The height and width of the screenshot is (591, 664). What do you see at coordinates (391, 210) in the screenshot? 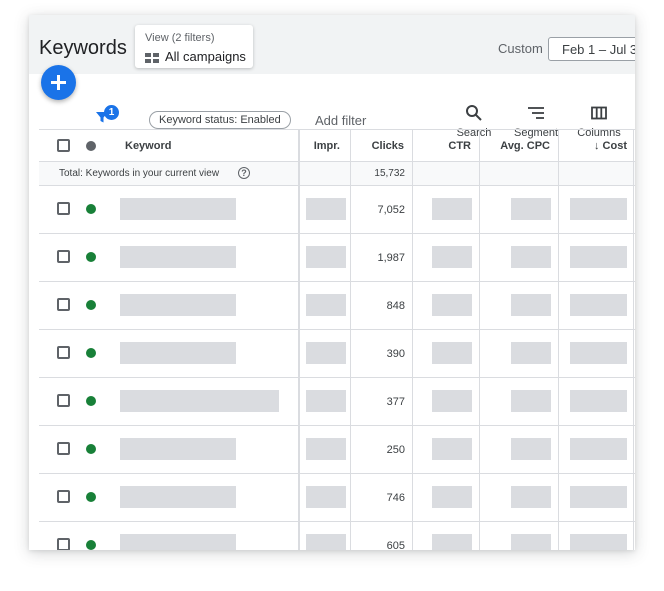
I see `clicks-value: 7,052` at bounding box center [391, 210].